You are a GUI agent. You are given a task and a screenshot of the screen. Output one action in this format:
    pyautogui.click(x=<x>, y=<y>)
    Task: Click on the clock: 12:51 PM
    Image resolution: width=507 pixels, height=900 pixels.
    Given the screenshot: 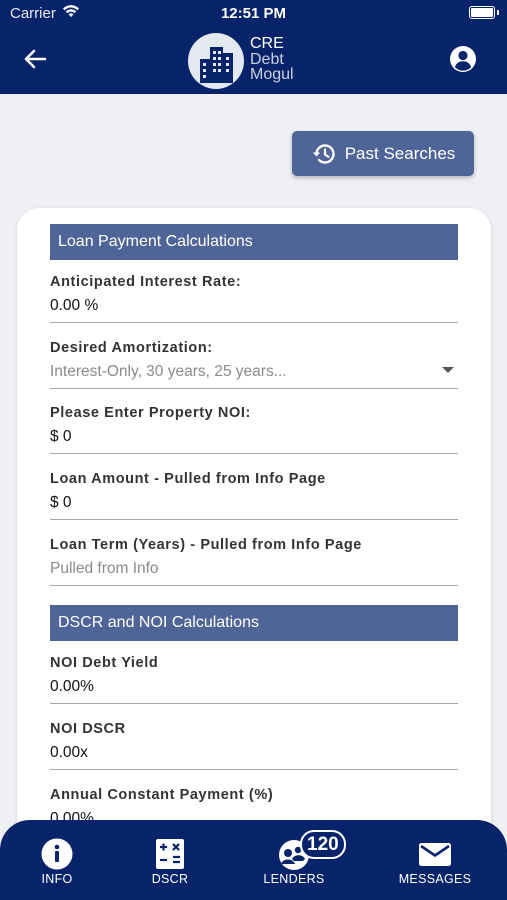 What is the action you would take?
    pyautogui.click(x=253, y=13)
    